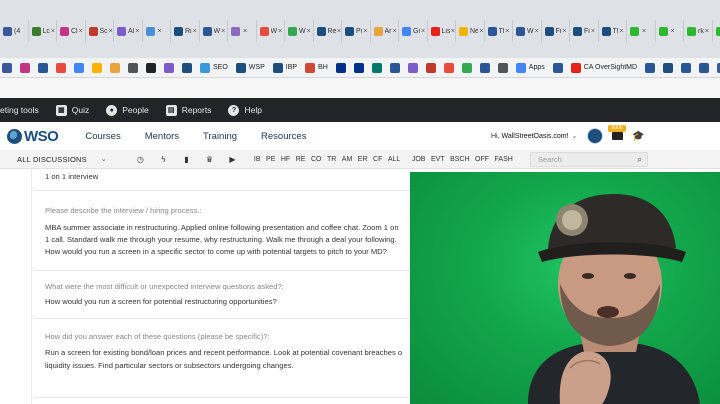  What do you see at coordinates (185, 31) in the screenshot?
I see `browser-tab: Ri ×` at bounding box center [185, 31].